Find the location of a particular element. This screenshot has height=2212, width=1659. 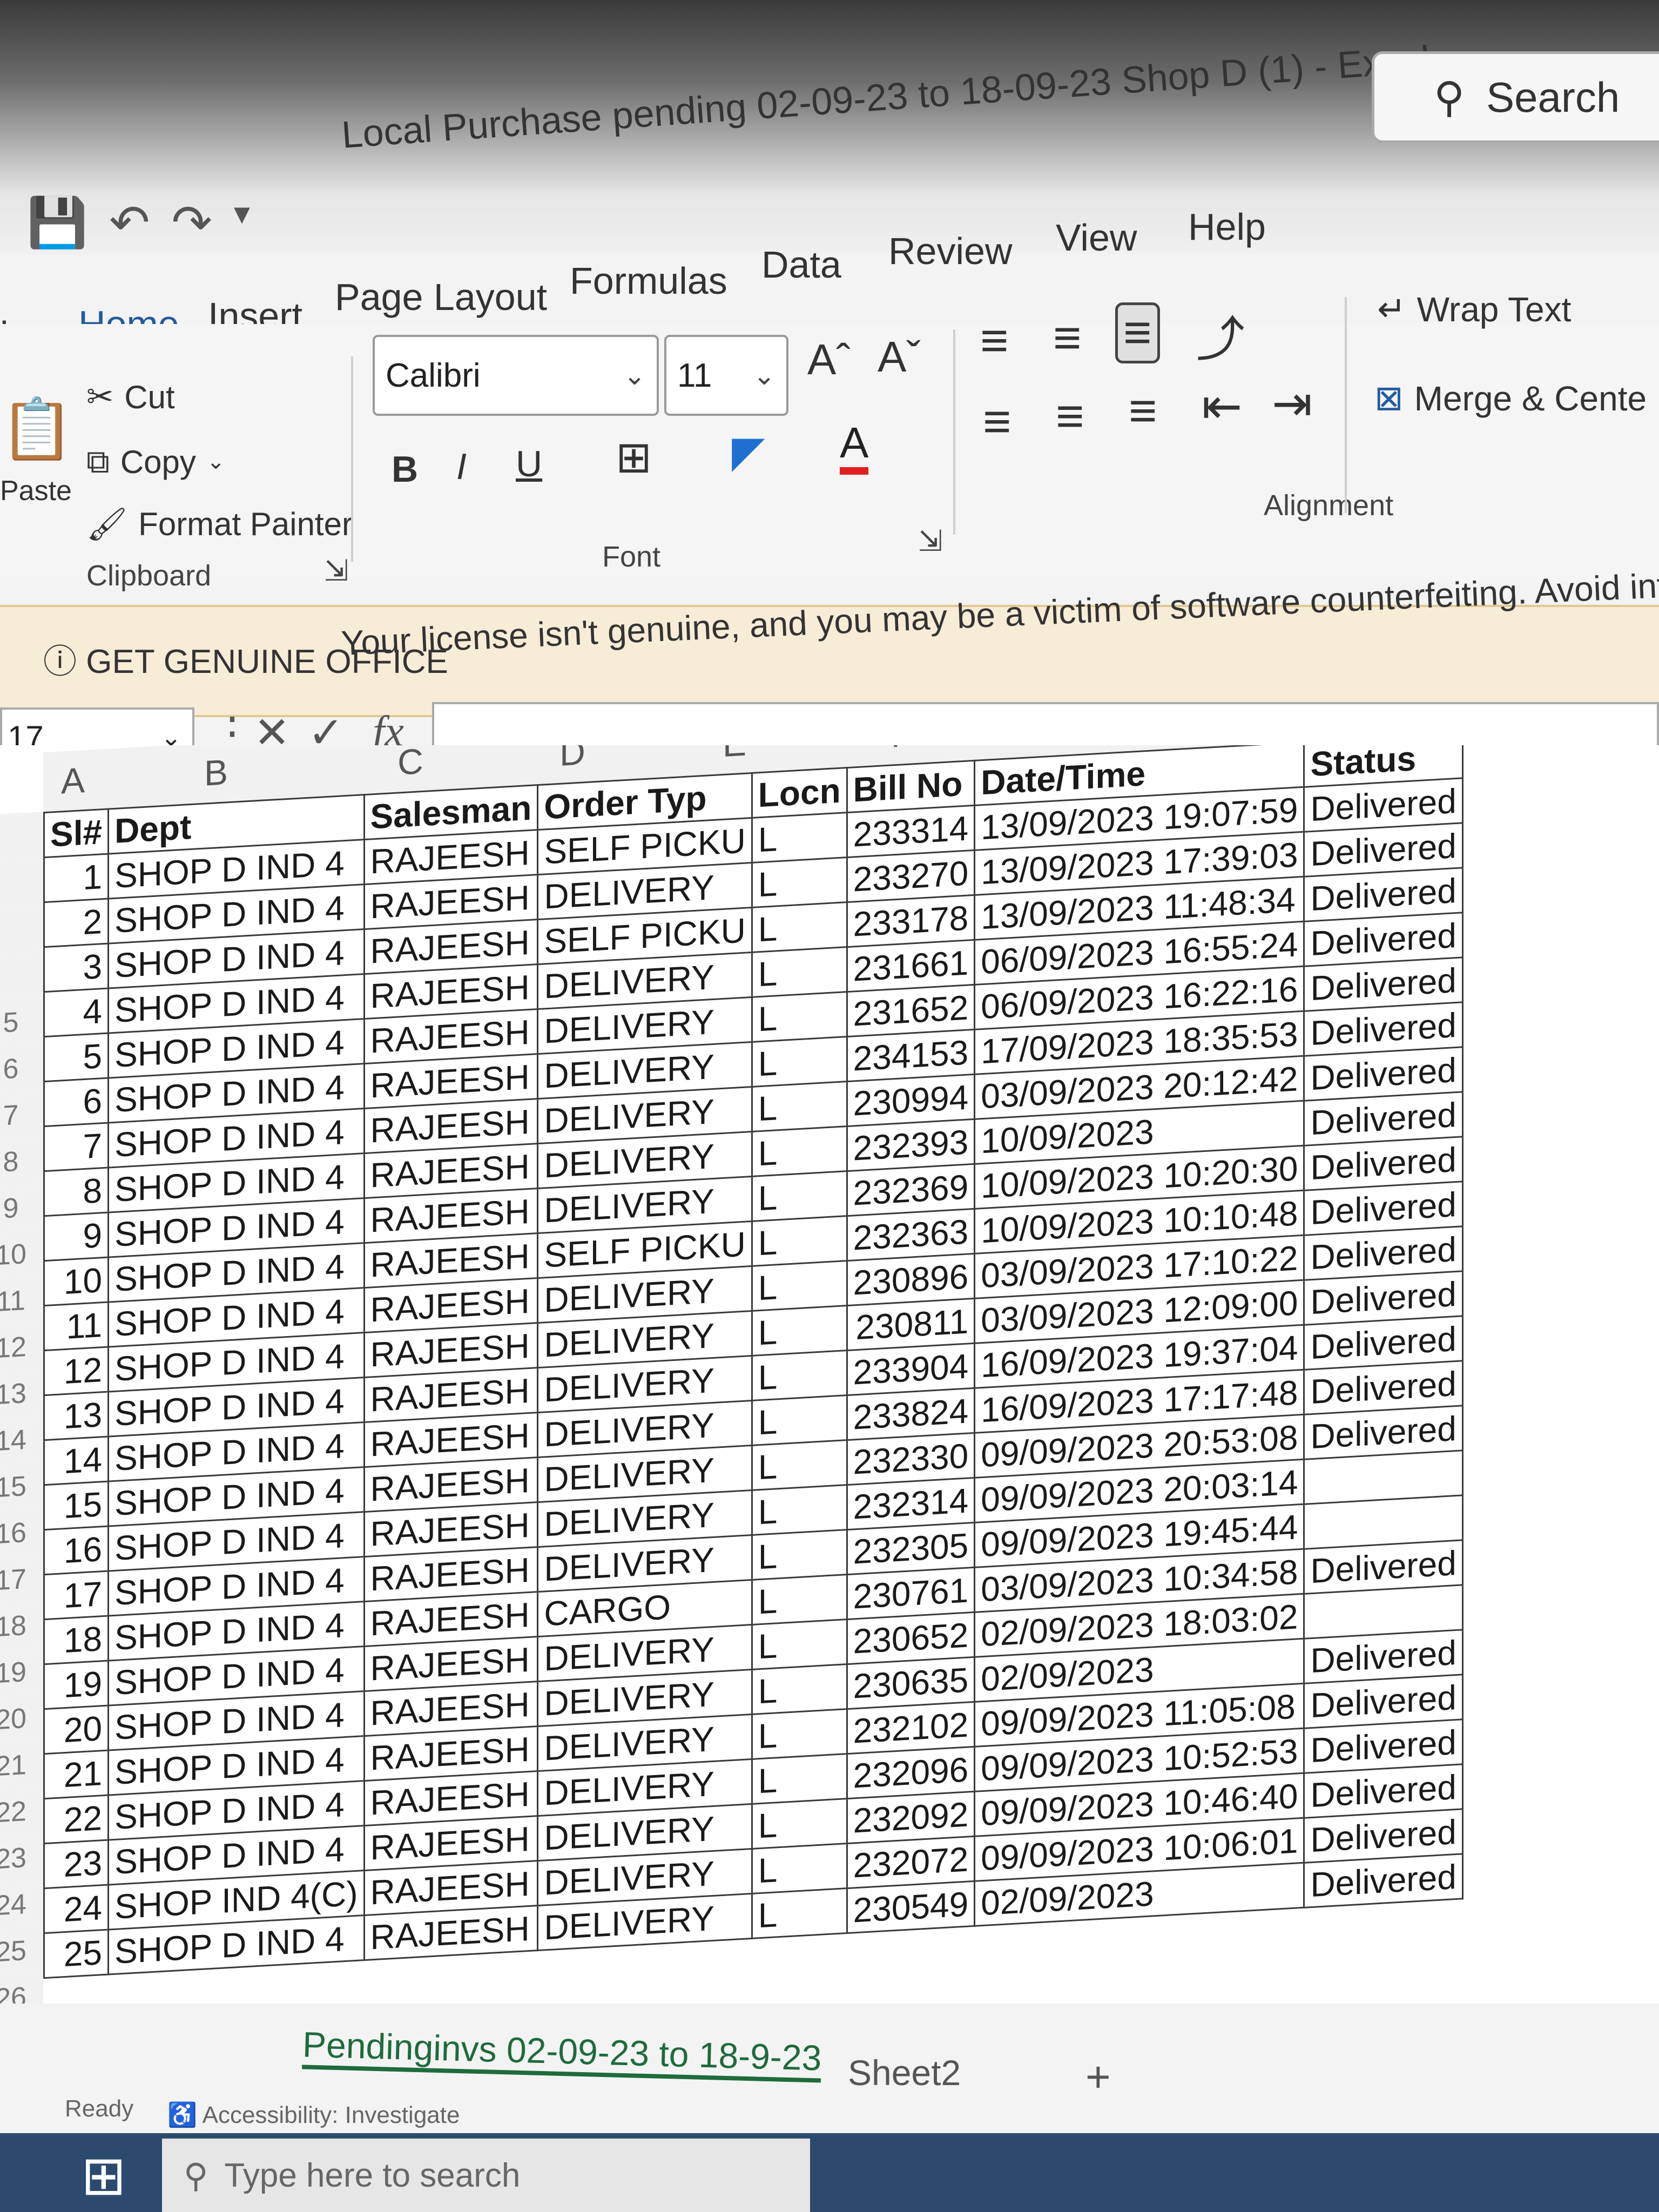

sl-cell: 8 is located at coordinates (76, 1192).